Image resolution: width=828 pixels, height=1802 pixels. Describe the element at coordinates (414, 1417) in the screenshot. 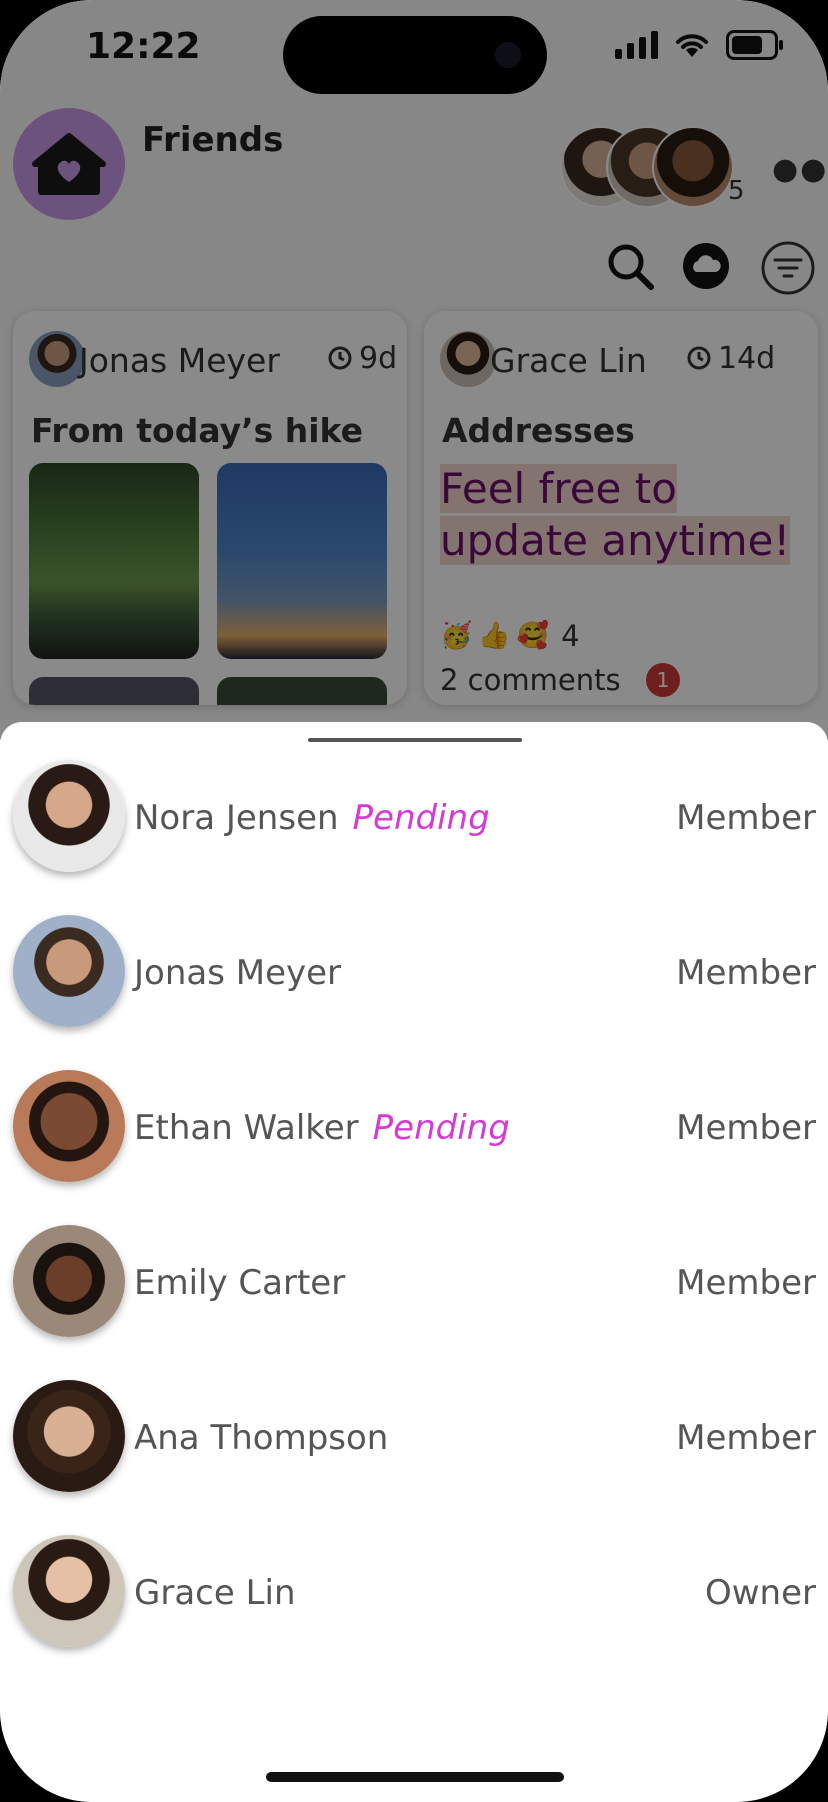

I see `member-row: Ana Thompson Member` at that location.